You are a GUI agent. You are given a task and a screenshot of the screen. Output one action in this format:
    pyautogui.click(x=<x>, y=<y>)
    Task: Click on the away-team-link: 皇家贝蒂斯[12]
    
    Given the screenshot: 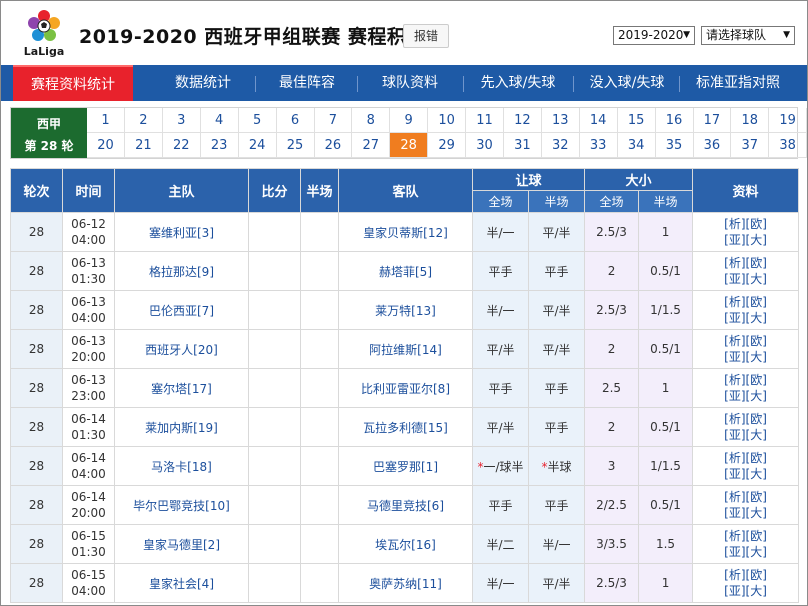 What is the action you would take?
    pyautogui.click(x=405, y=232)
    